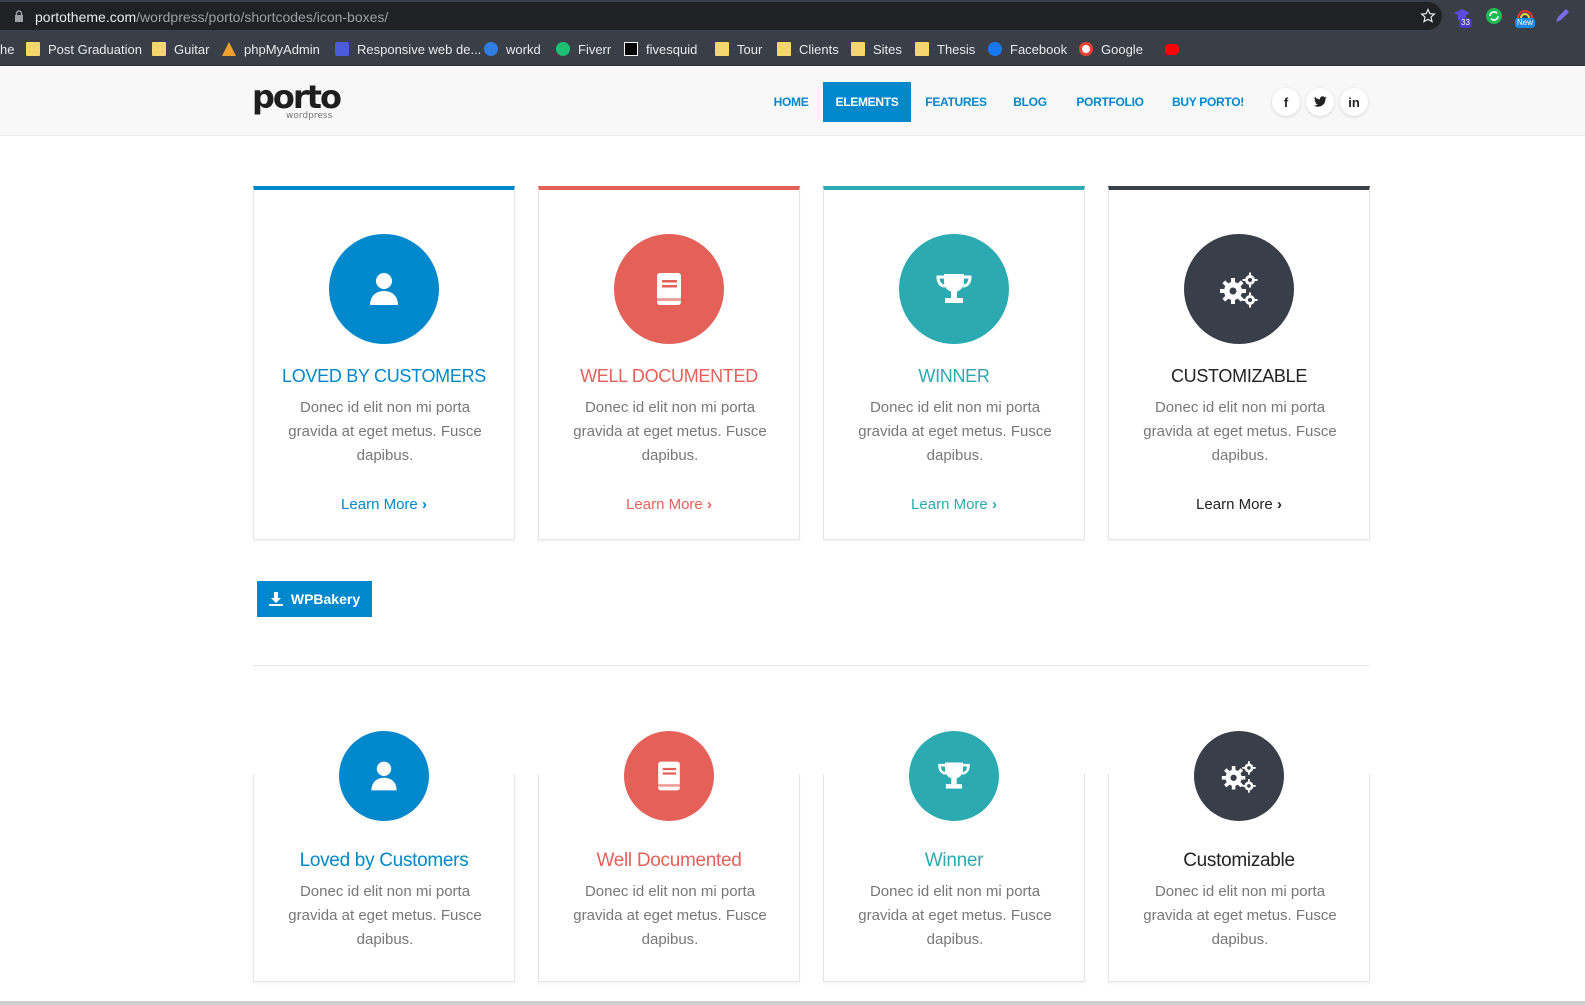 The width and height of the screenshot is (1585, 1005). I want to click on bookmark-he: he, so click(7, 49).